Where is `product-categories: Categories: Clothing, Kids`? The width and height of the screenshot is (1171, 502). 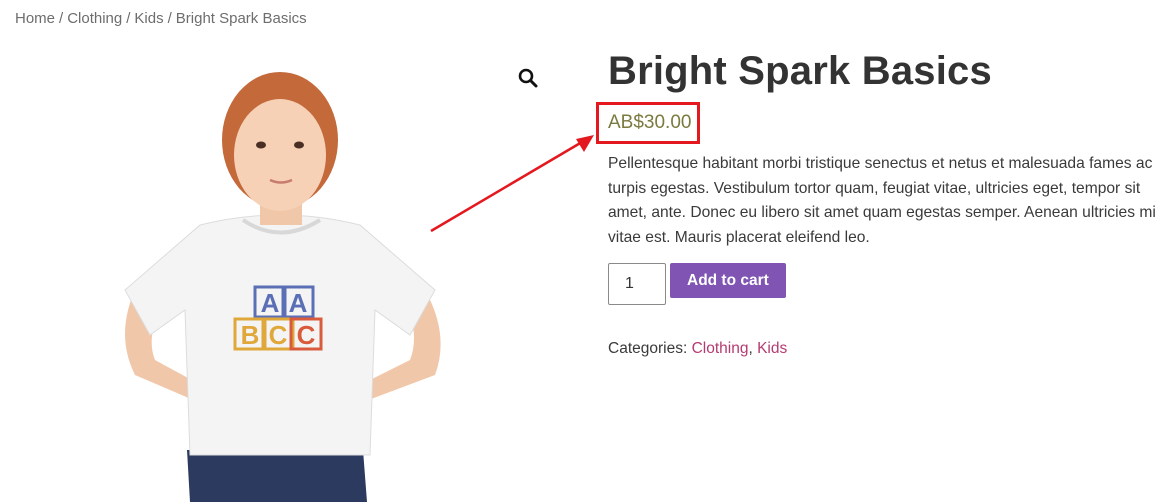 product-categories: Categories: Clothing, Kids is located at coordinates (697, 349).